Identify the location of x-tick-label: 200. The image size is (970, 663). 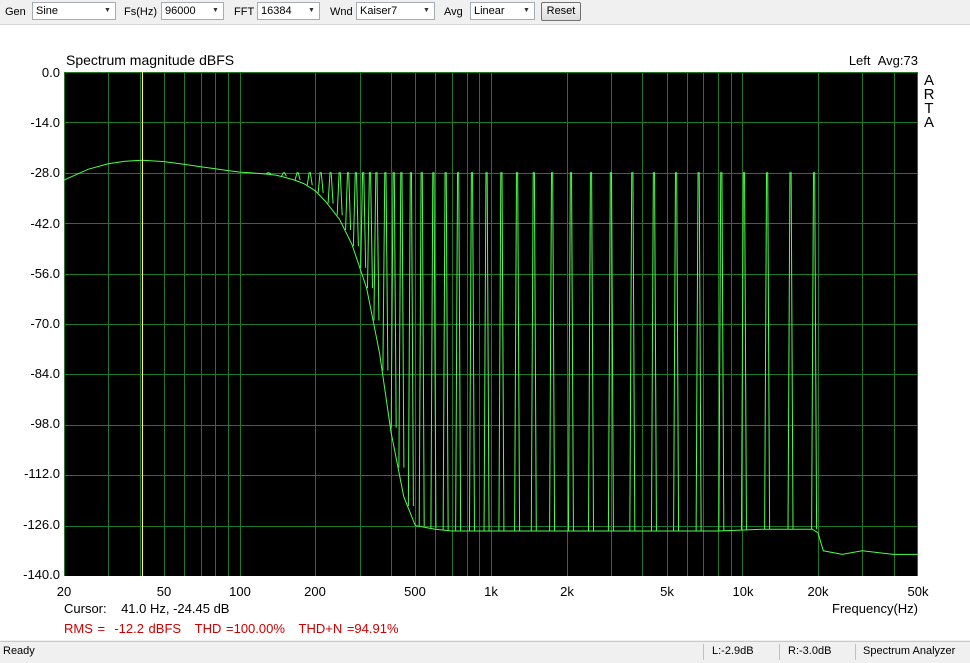
(315, 591).